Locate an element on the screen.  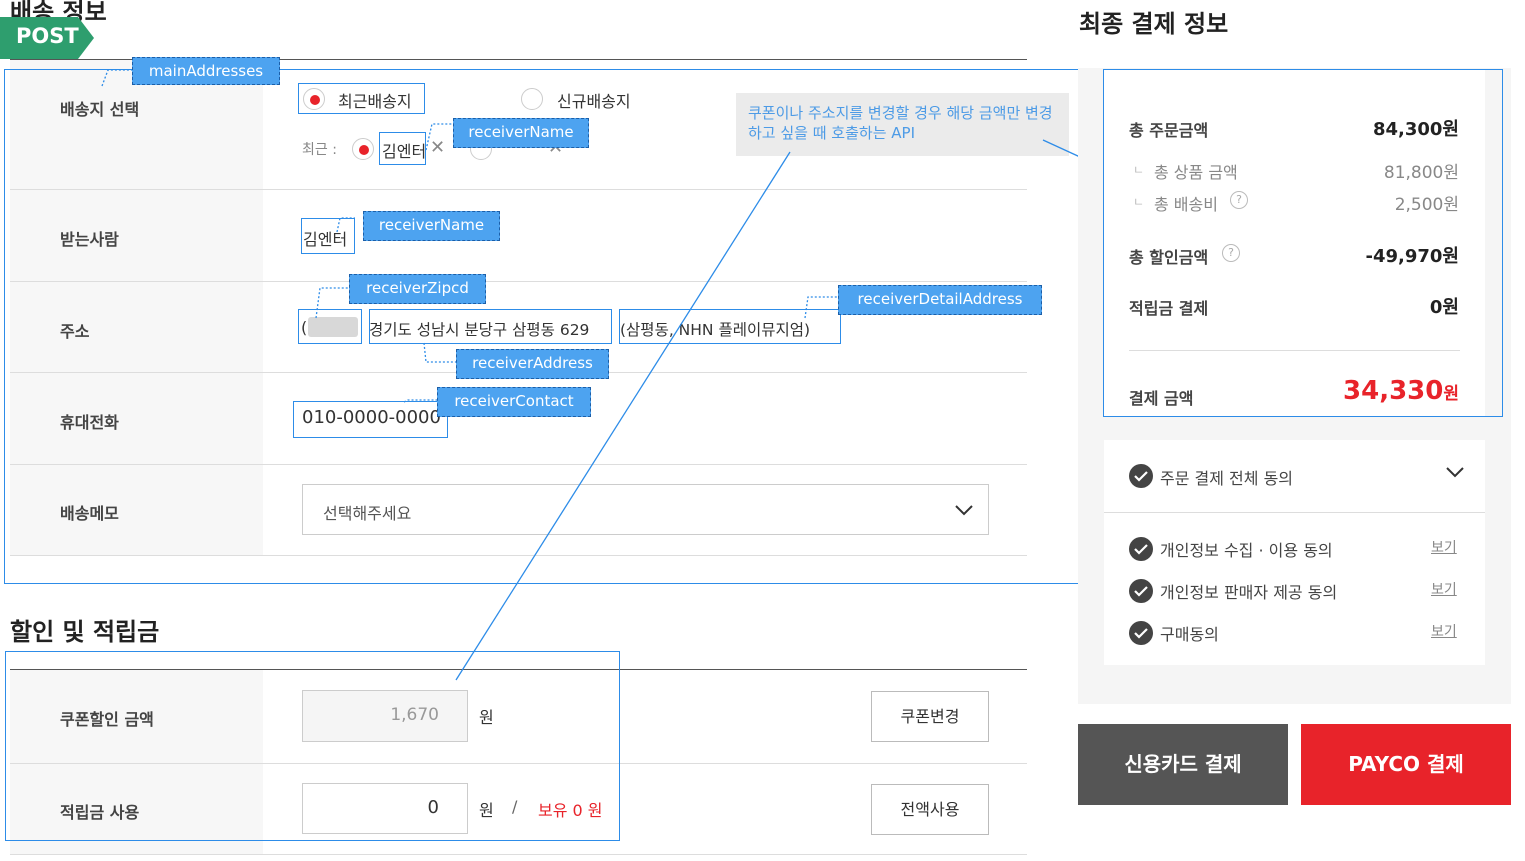
agreement-item-label: 구매동의 is located at coordinates (1189, 634).